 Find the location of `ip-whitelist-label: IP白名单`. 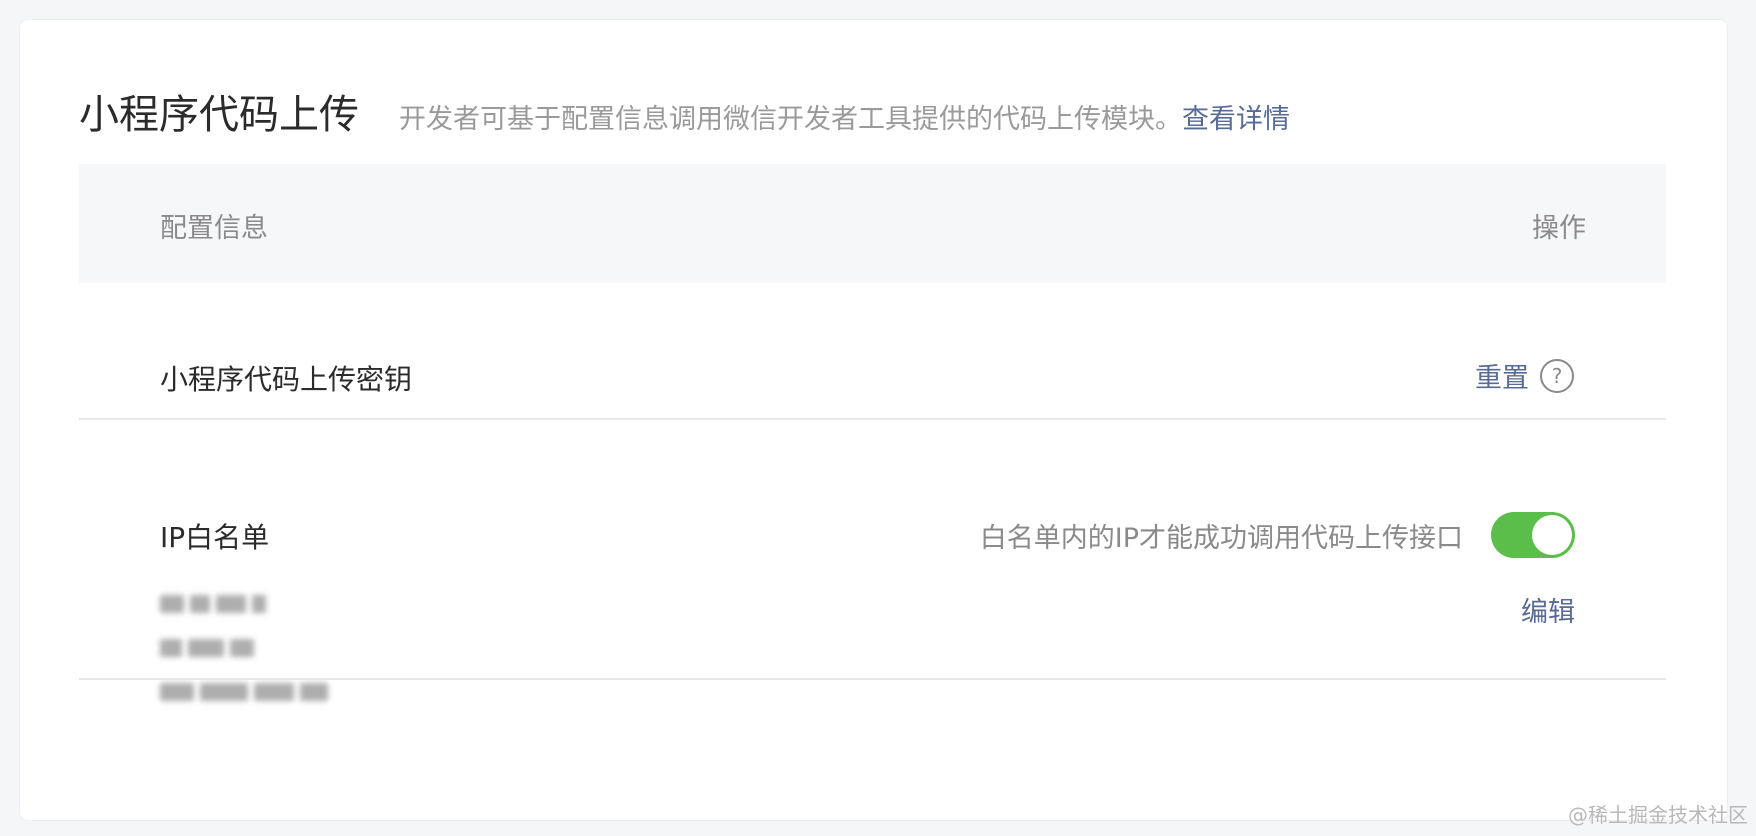

ip-whitelist-label: IP白名单 is located at coordinates (215, 537).